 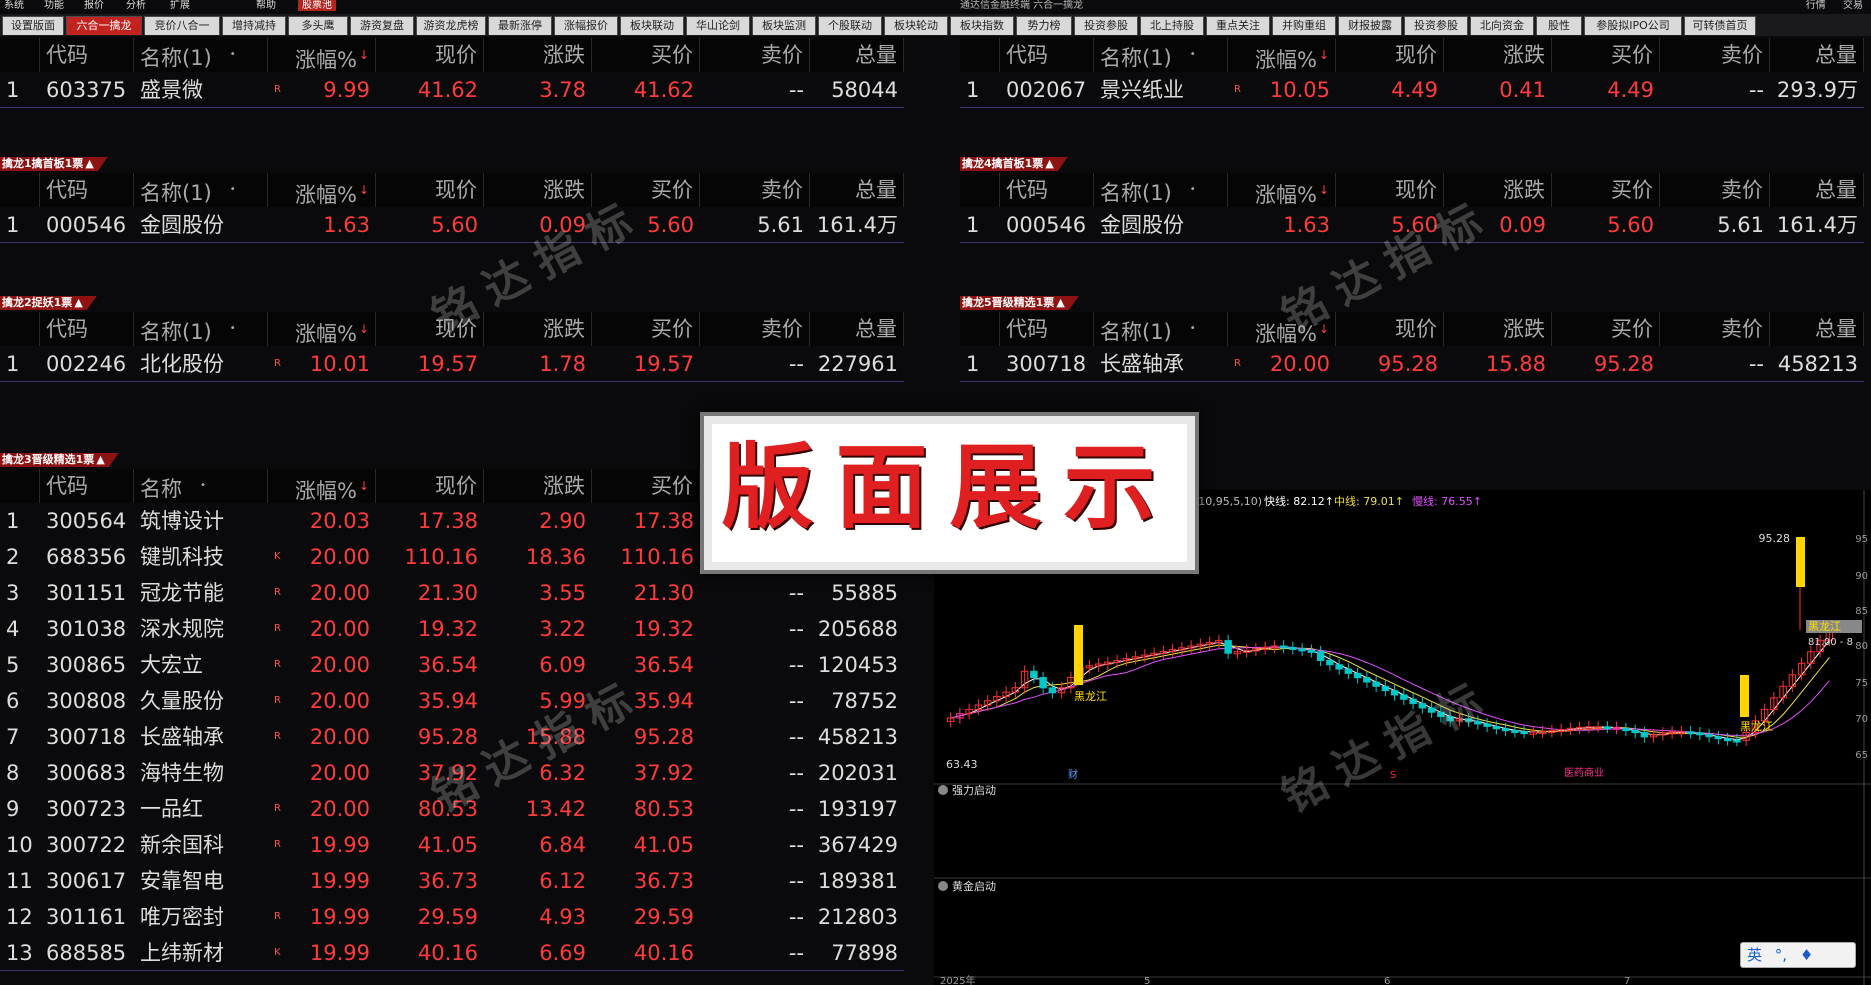 I want to click on tab-0: 设置版面, so click(x=33, y=25).